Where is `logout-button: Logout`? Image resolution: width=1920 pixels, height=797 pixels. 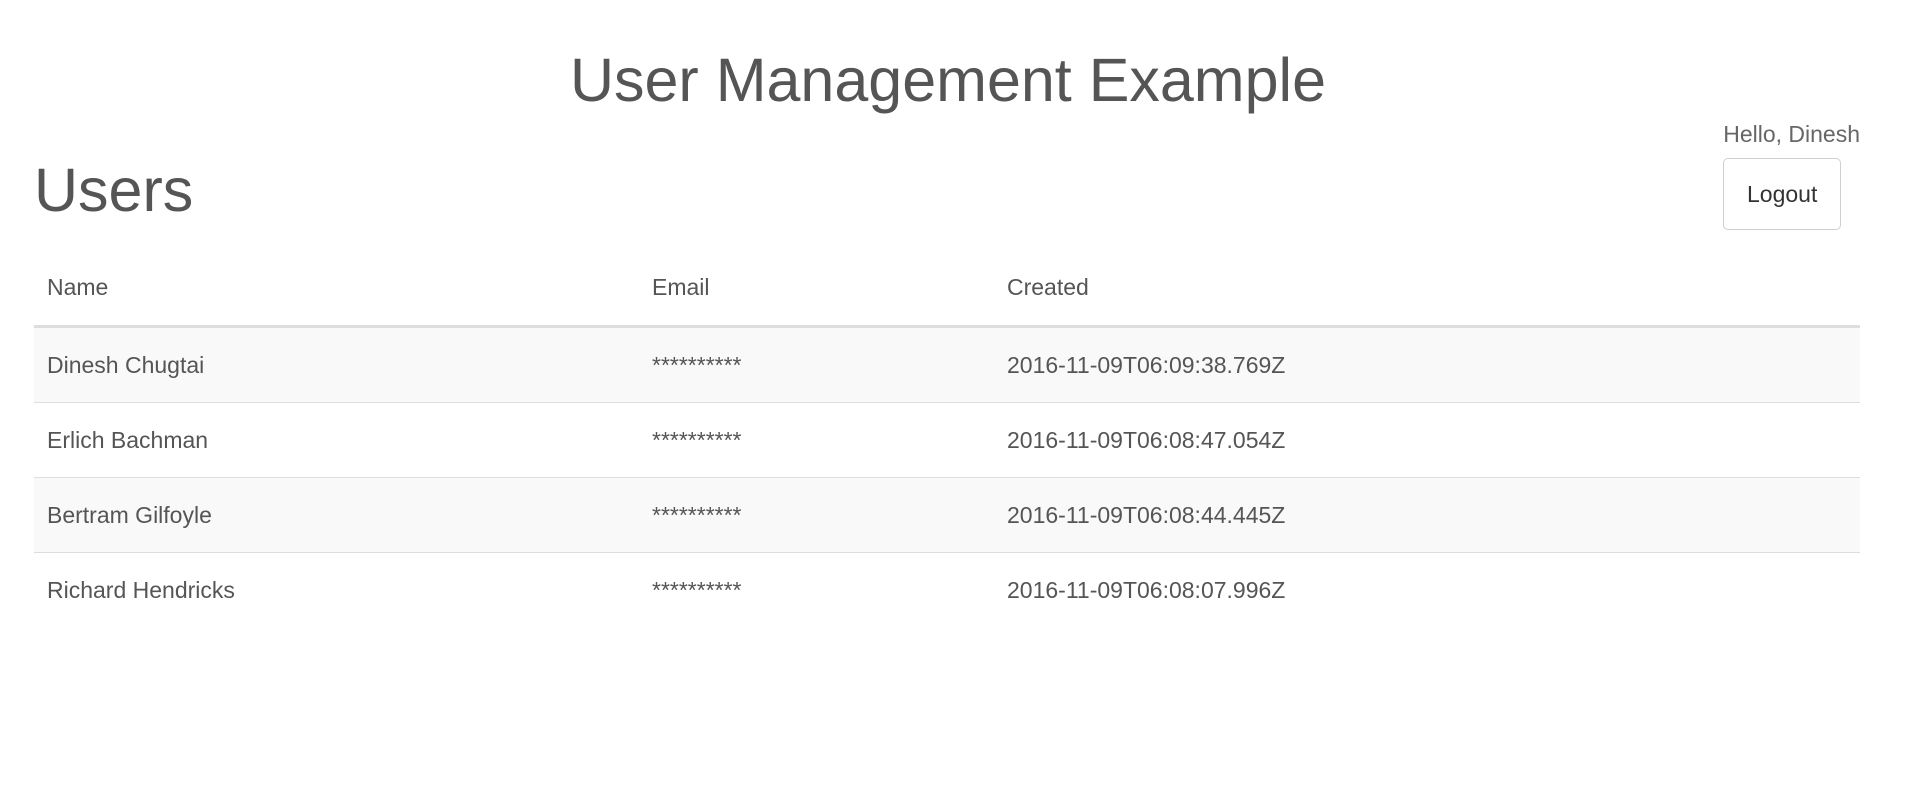
logout-button: Logout is located at coordinates (1782, 194).